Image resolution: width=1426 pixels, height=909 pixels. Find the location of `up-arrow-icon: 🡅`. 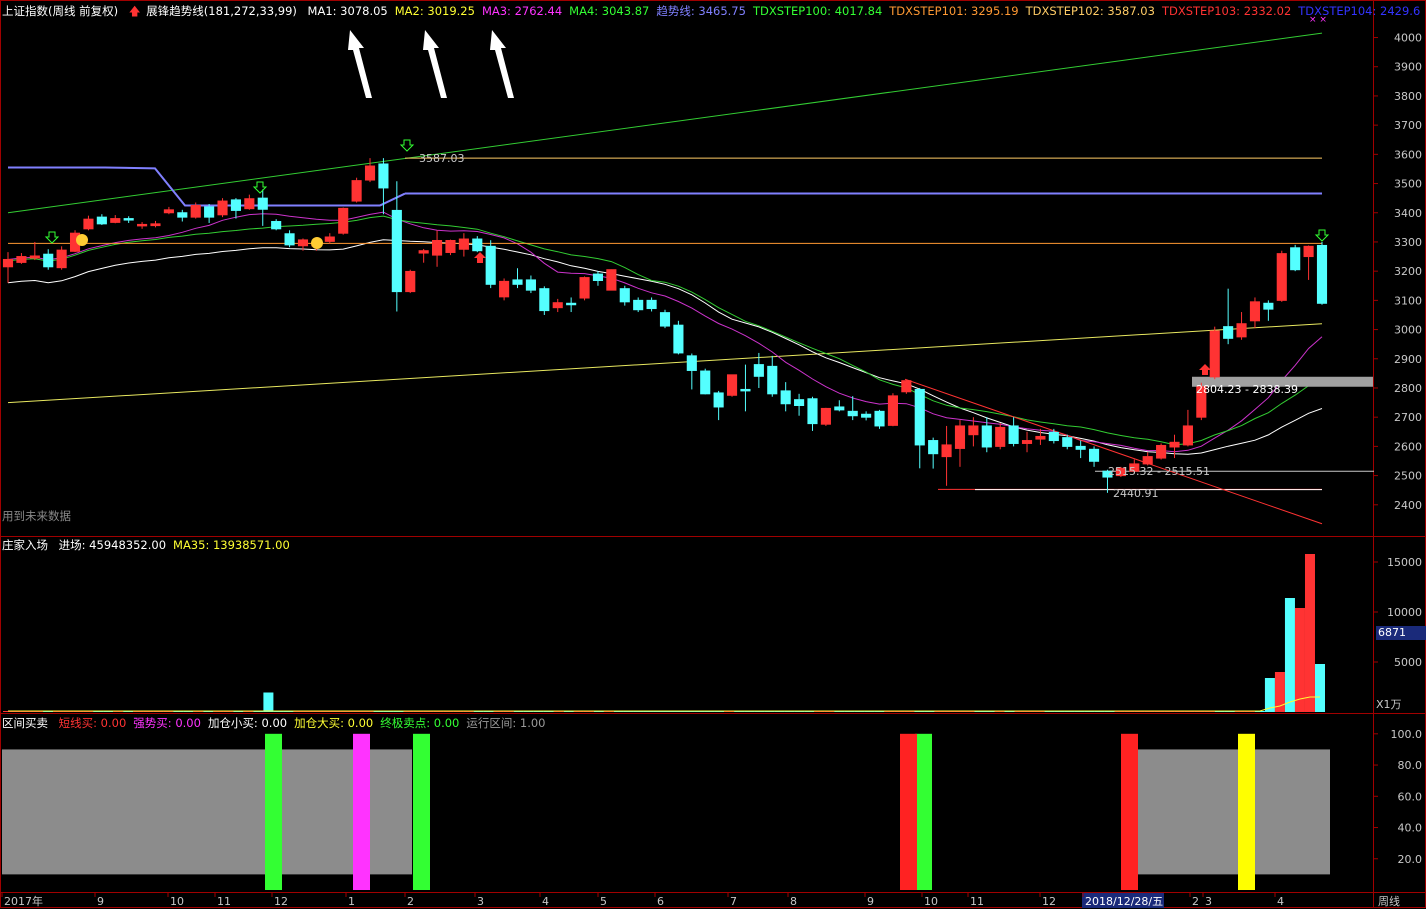

up-arrow-icon: 🡅 is located at coordinates (134, 11).